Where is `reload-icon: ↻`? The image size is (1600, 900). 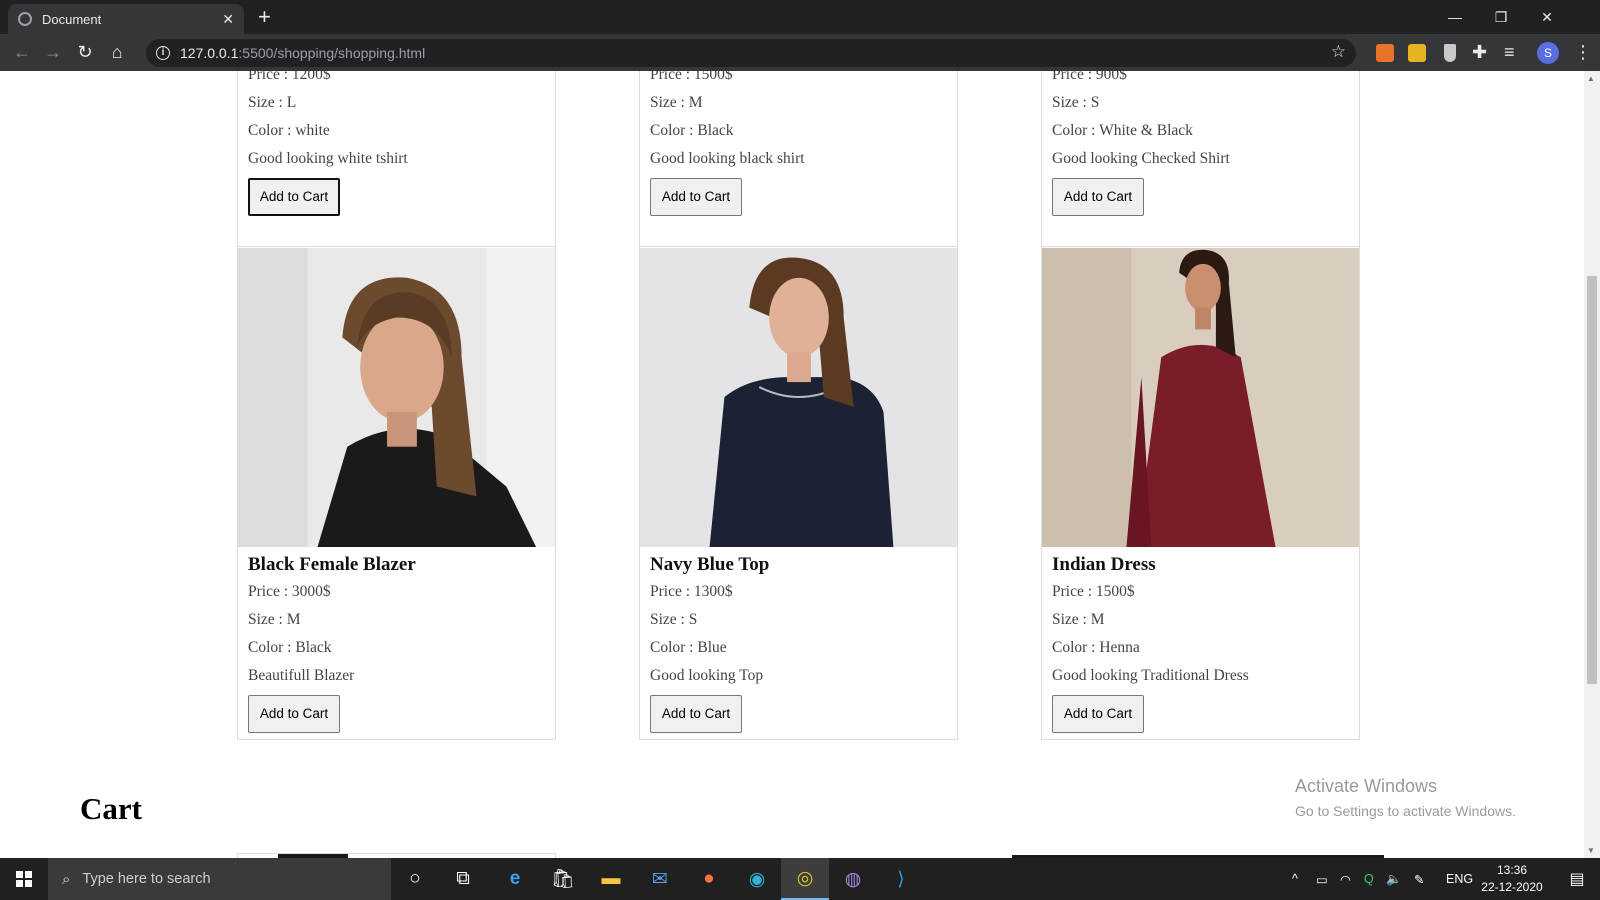 reload-icon: ↻ is located at coordinates (85, 53).